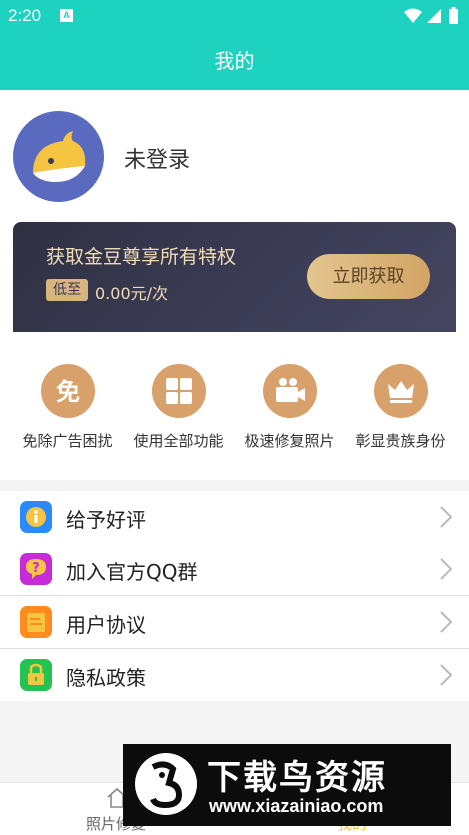  Describe the element at coordinates (106, 678) in the screenshot. I see `menu-label: 隐私政策` at that location.